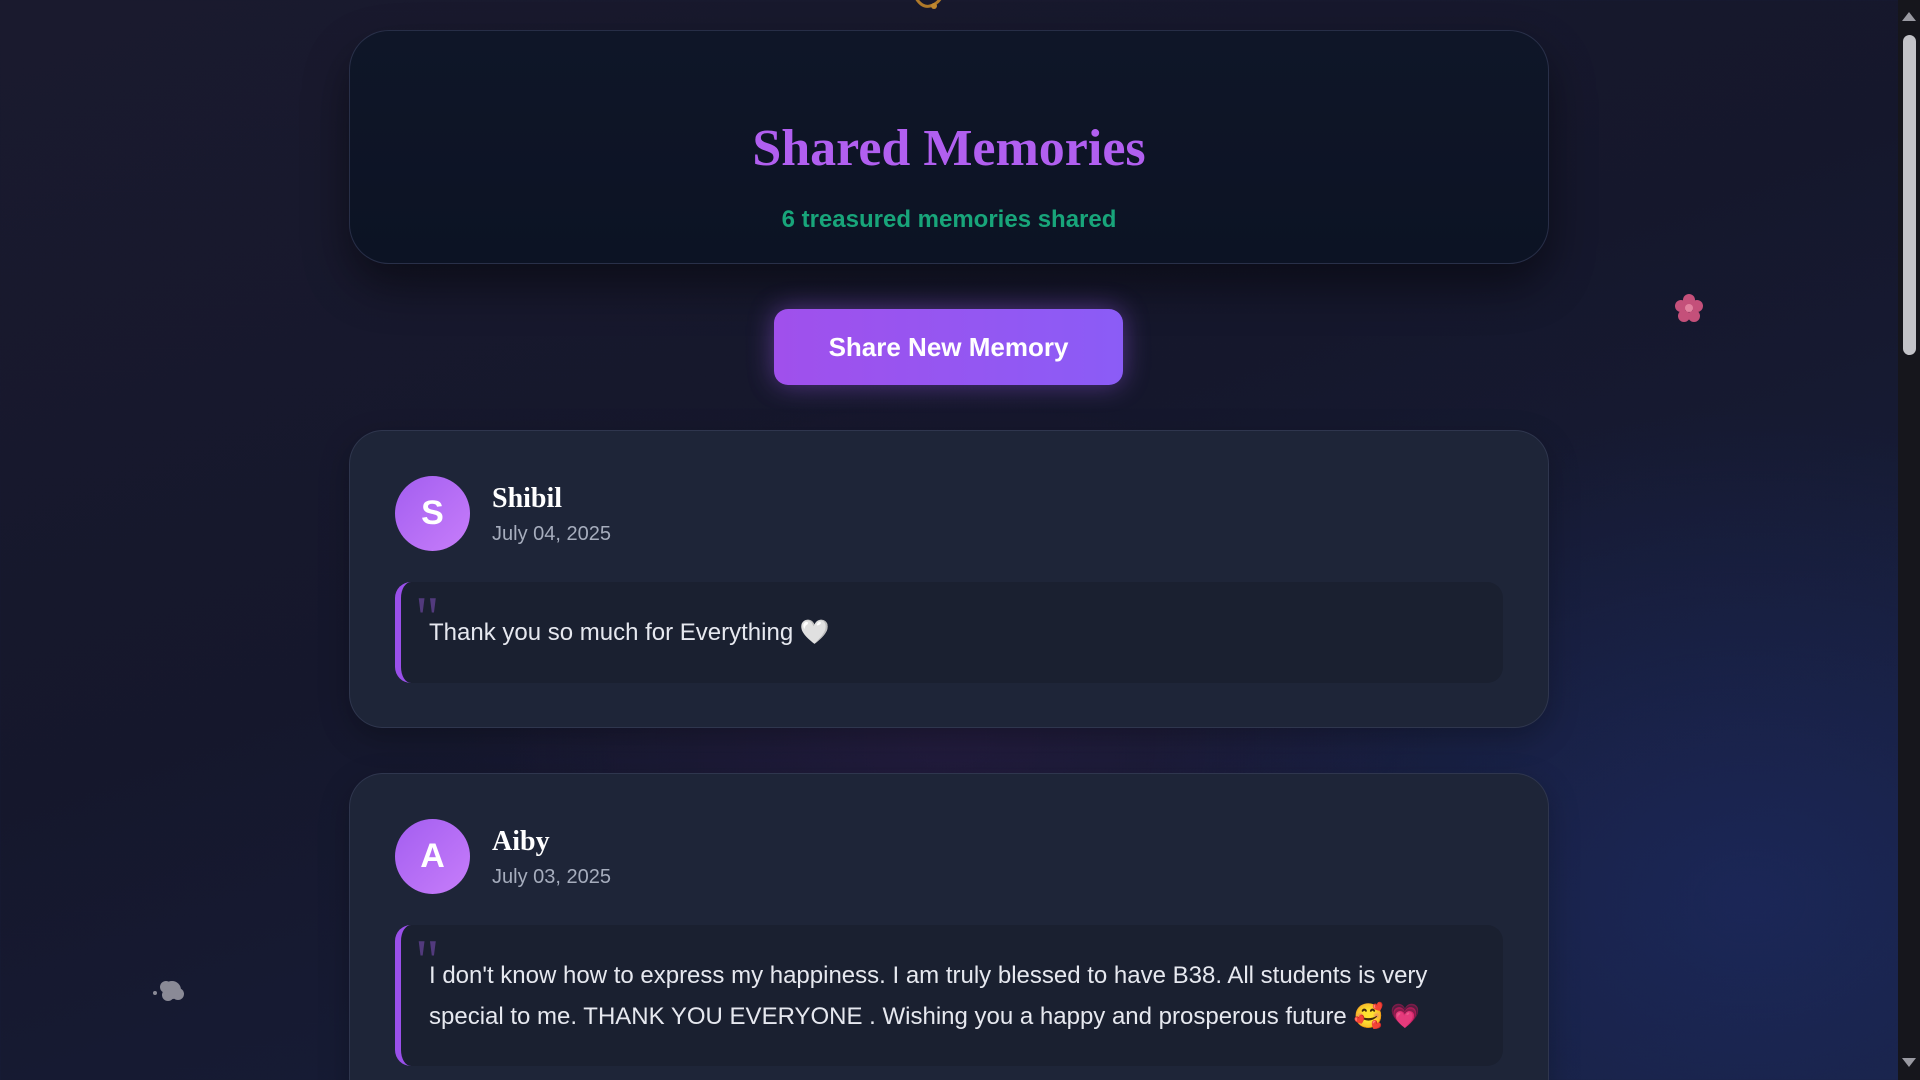 This screenshot has width=1920, height=1080. Describe the element at coordinates (1909, 195) in the screenshot. I see `scrollbar-thumb` at that location.